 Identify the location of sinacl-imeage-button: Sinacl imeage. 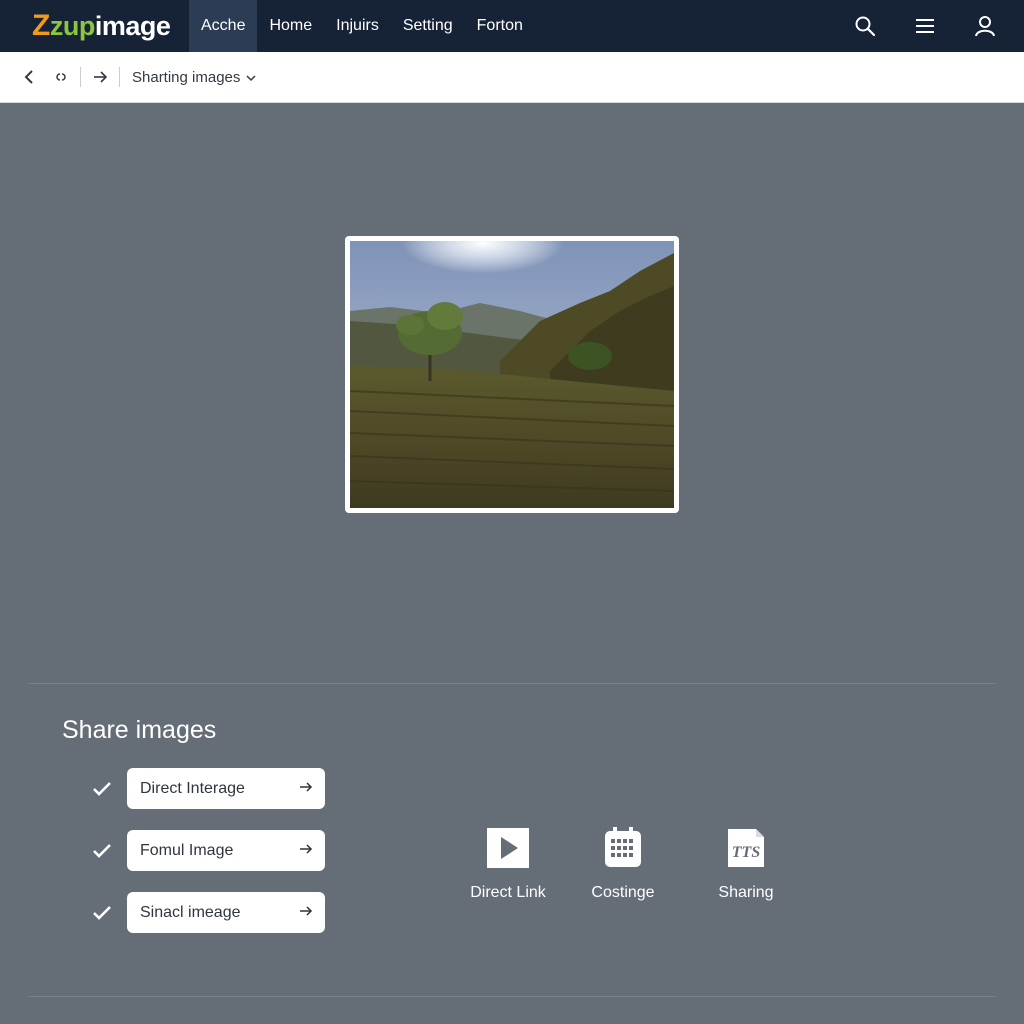
(226, 912).